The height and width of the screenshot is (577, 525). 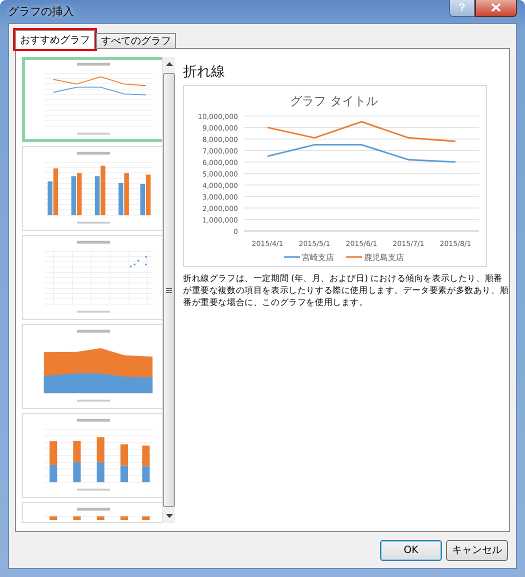 I want to click on chart-title: グラフ タイトル, so click(x=334, y=101).